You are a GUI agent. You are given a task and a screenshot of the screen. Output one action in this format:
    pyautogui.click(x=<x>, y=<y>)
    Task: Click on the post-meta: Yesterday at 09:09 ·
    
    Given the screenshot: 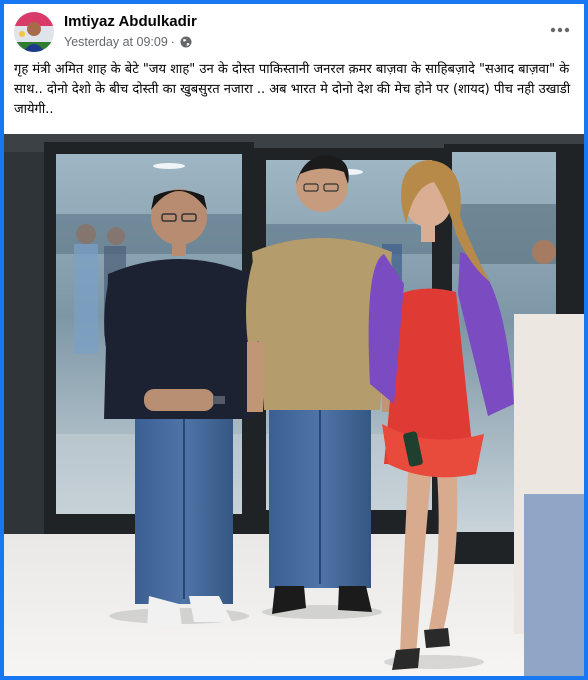 What is the action you would take?
    pyautogui.click(x=128, y=42)
    